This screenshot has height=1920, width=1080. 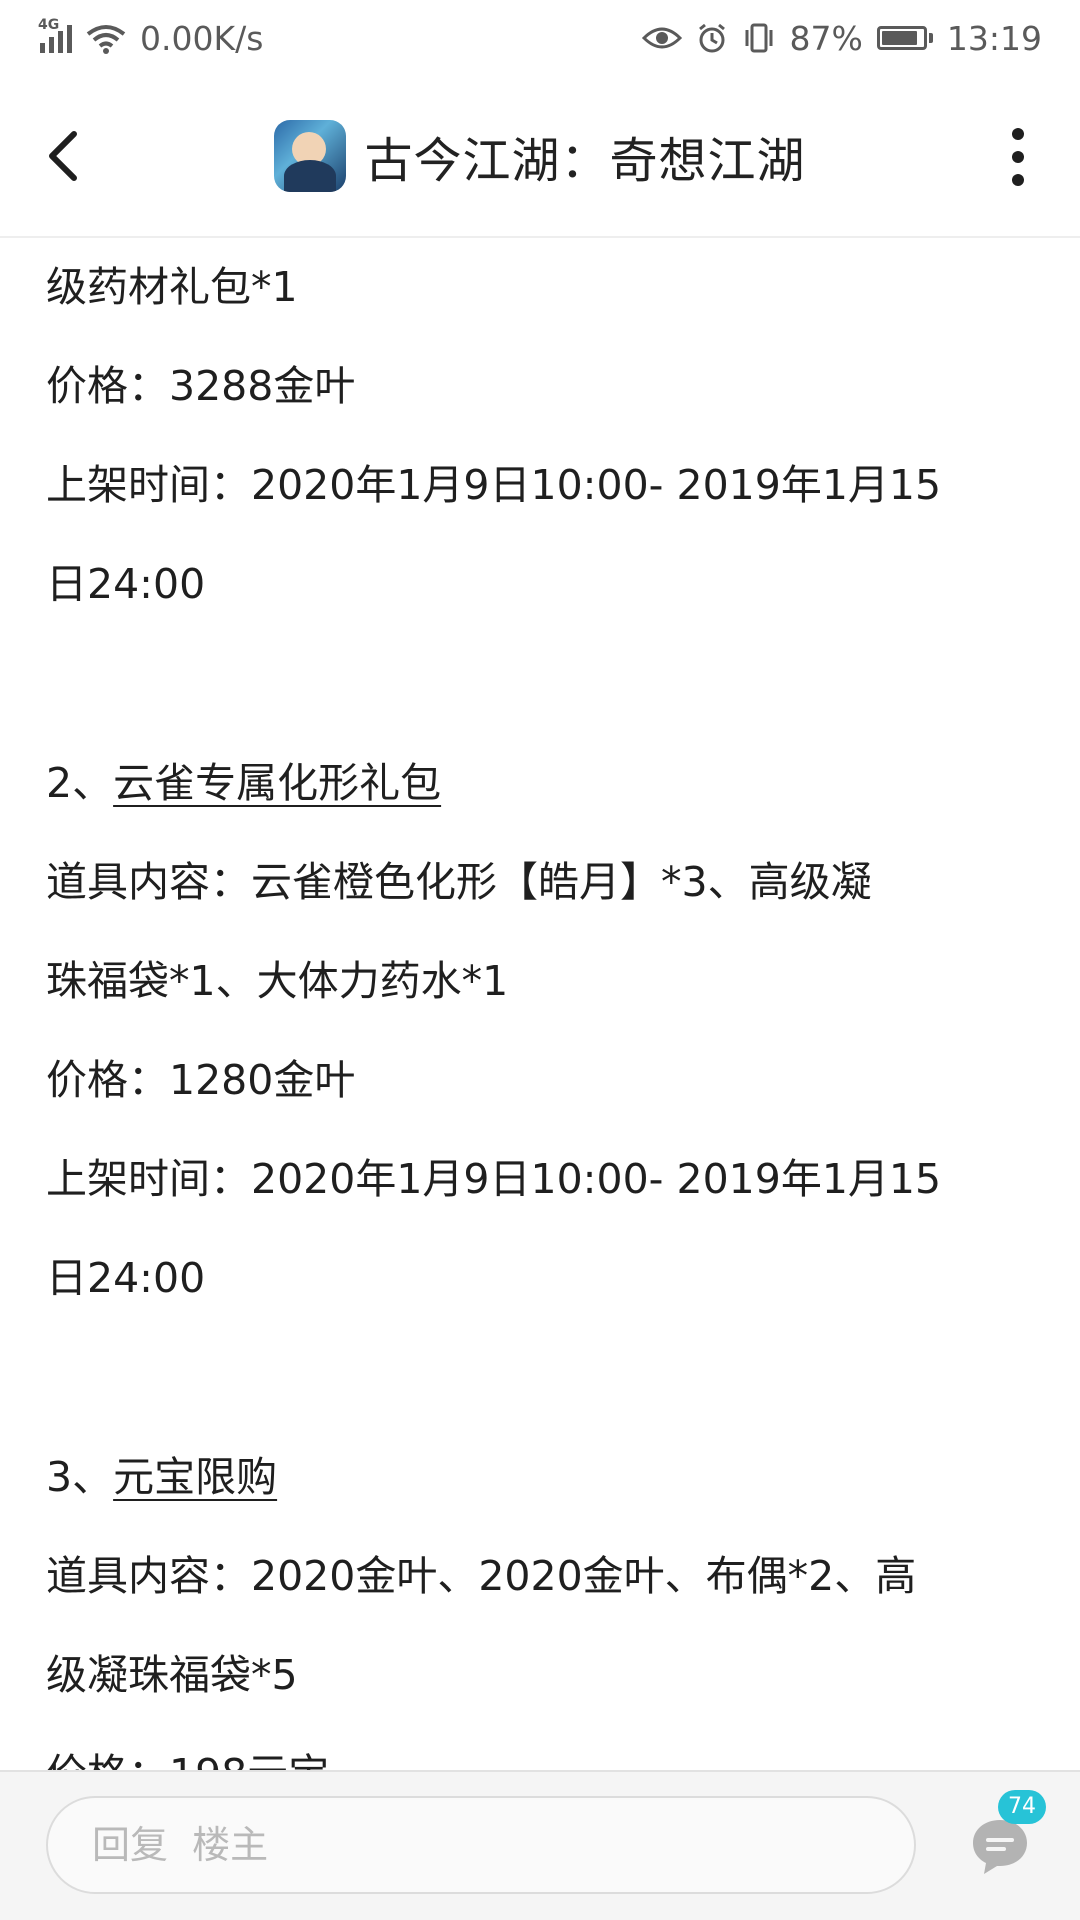 I want to click on items-line: 道具内容：云雀橙色化形【皓月】*3、高级凝, so click(x=459, y=882).